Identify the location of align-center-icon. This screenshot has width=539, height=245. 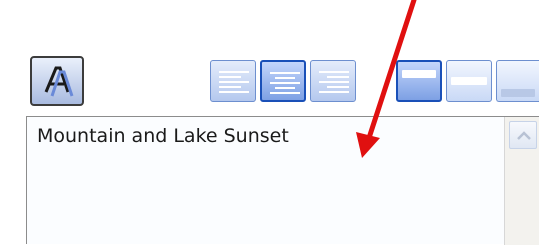
(285, 83).